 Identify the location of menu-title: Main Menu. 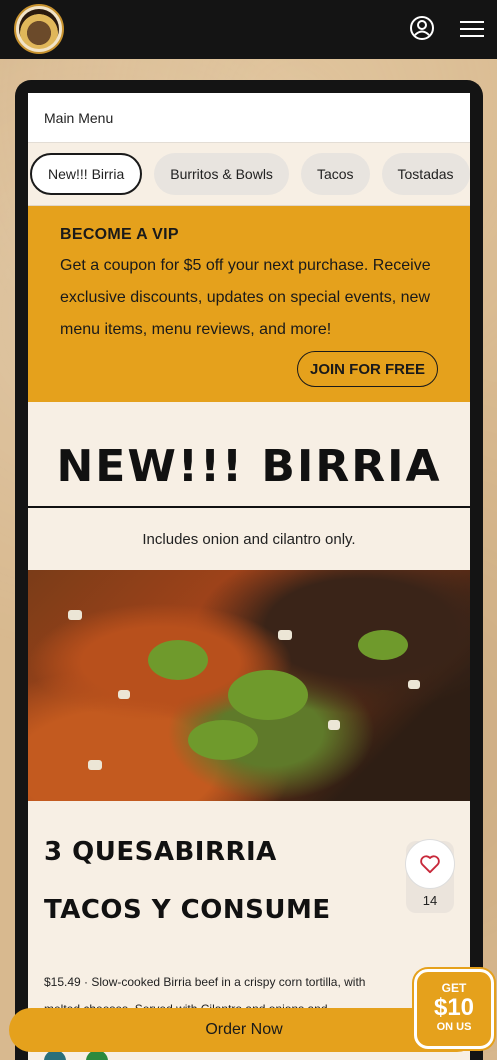
(249, 118).